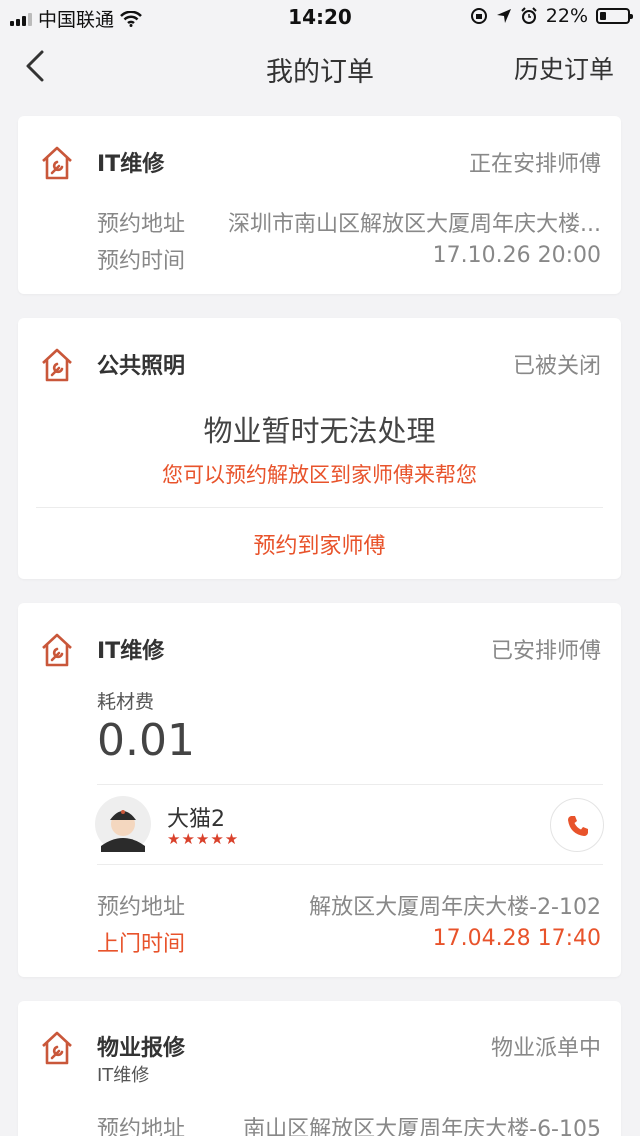  What do you see at coordinates (196, 819) in the screenshot?
I see `worker-name: 大猫2` at bounding box center [196, 819].